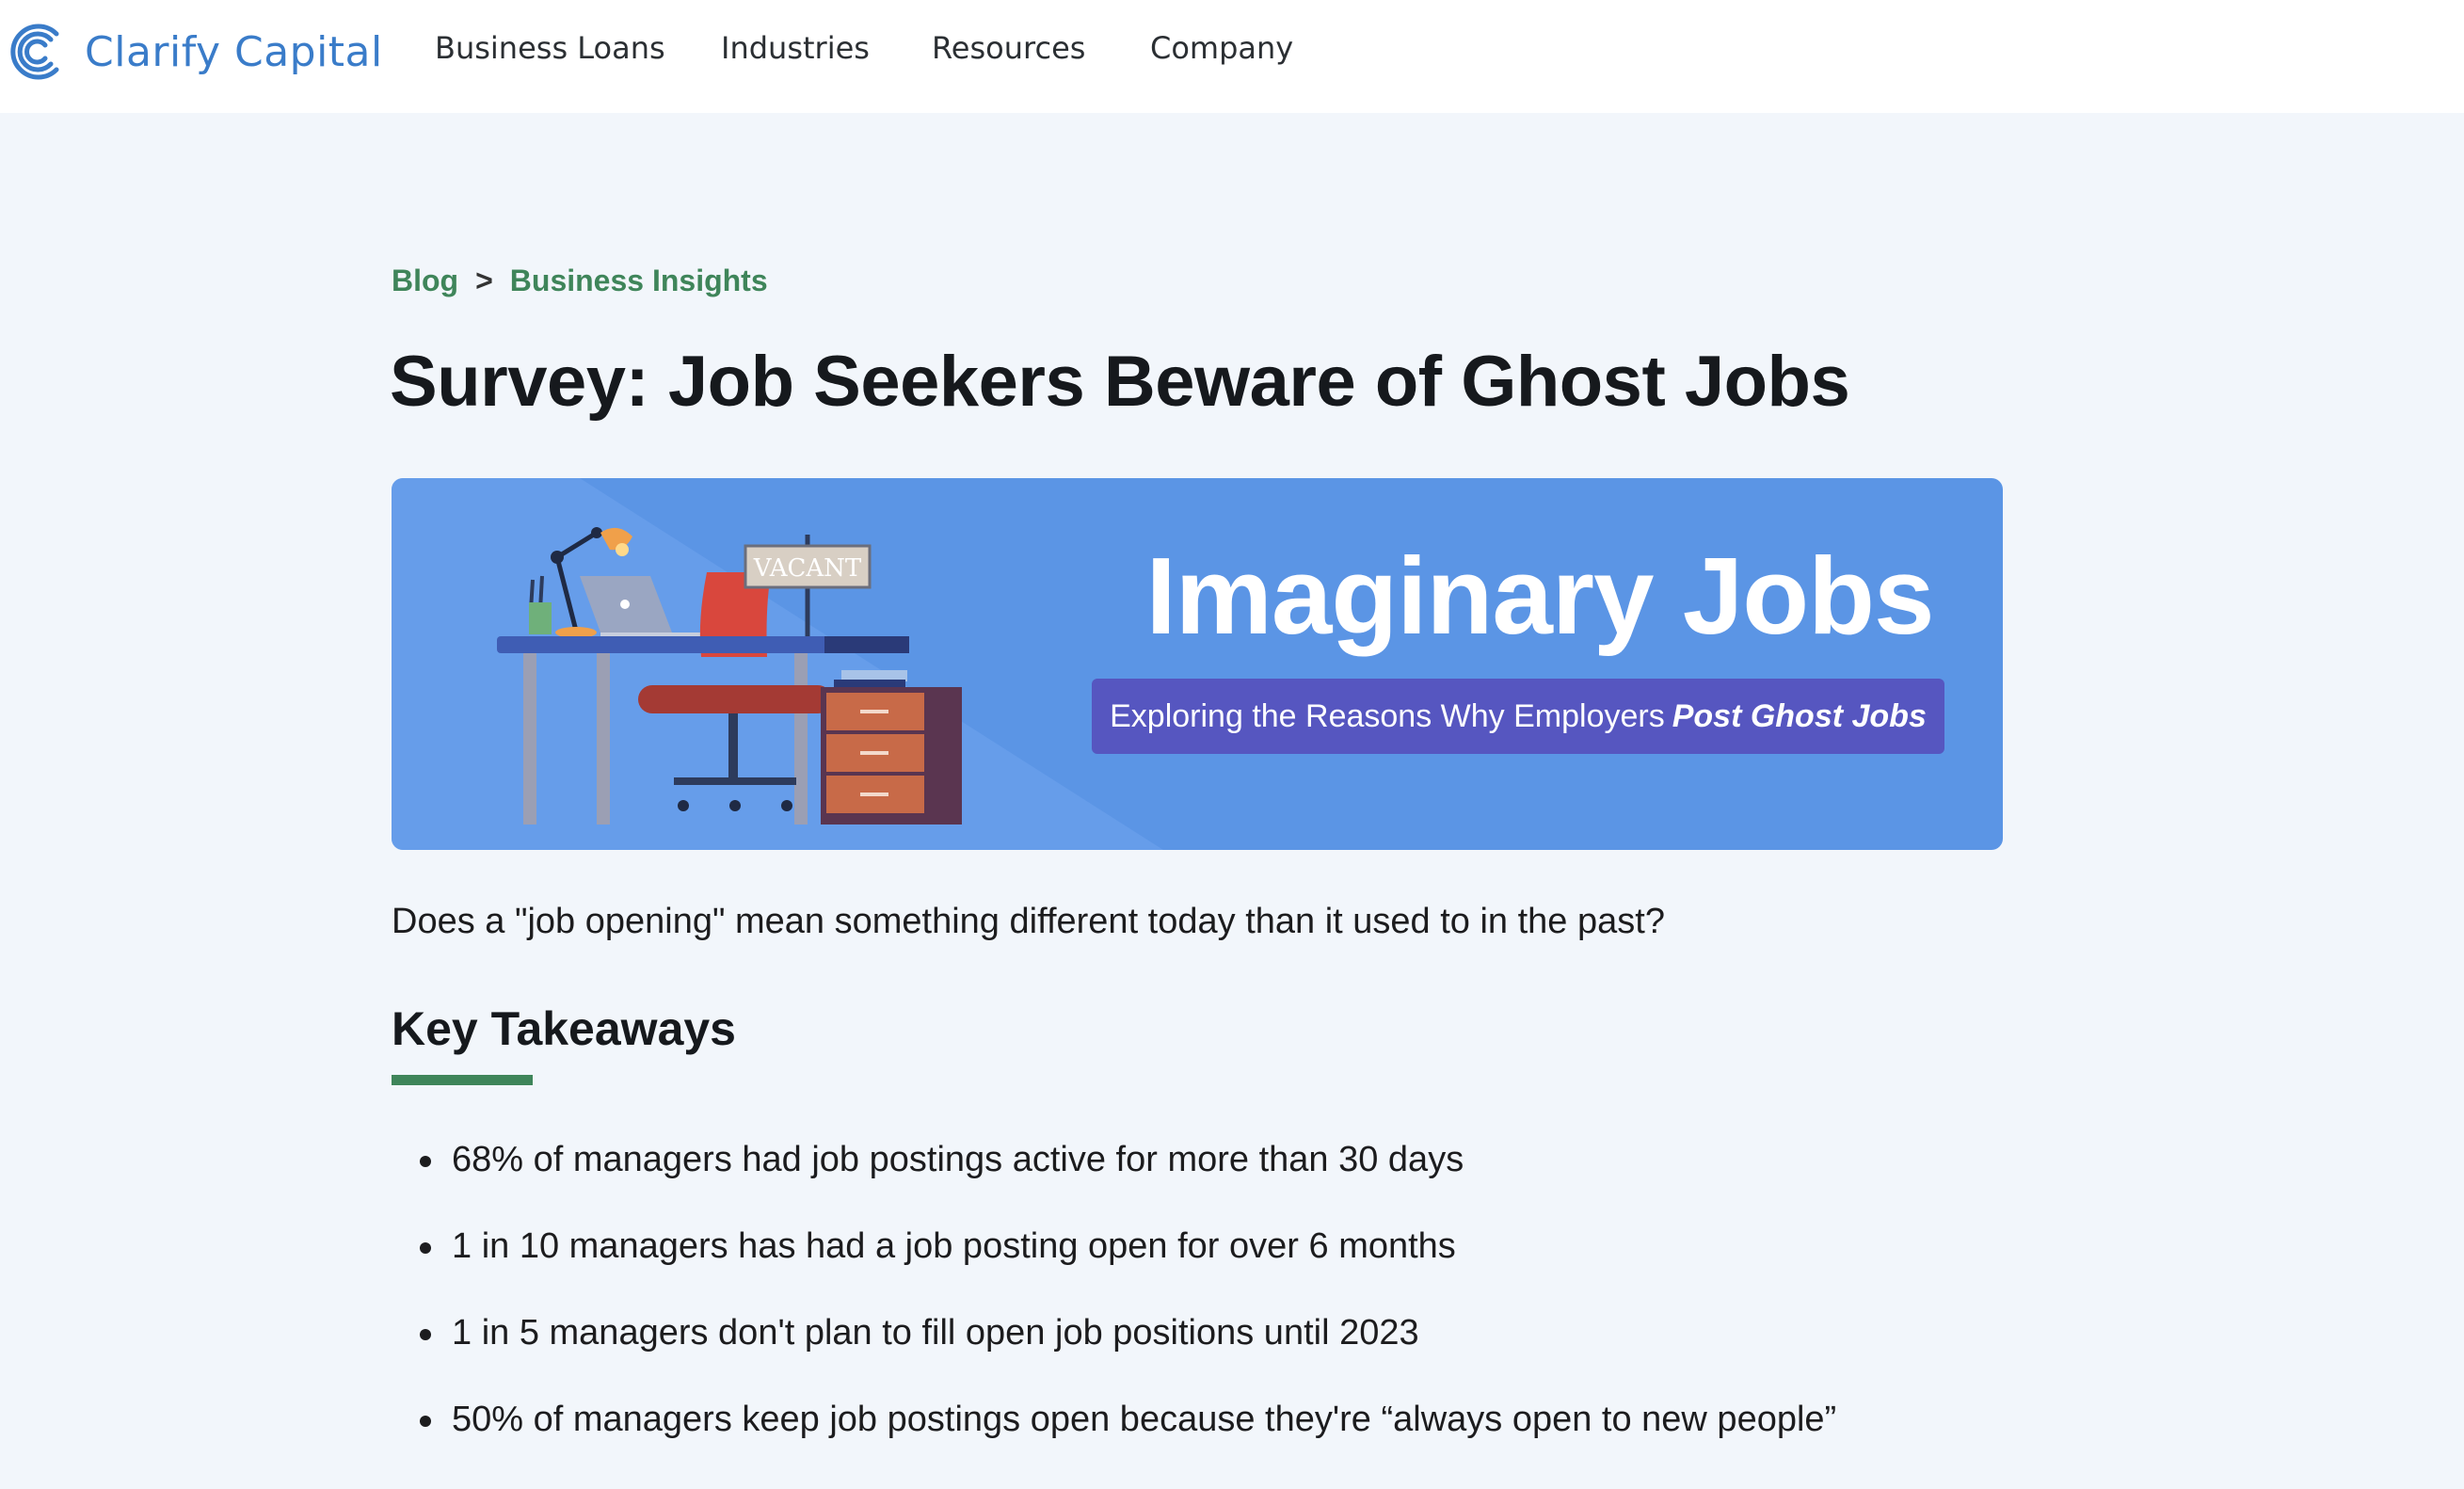  Describe the element at coordinates (1120, 382) in the screenshot. I see `page-title: Survey: Job Seekers Beware of Ghost Jobs` at that location.